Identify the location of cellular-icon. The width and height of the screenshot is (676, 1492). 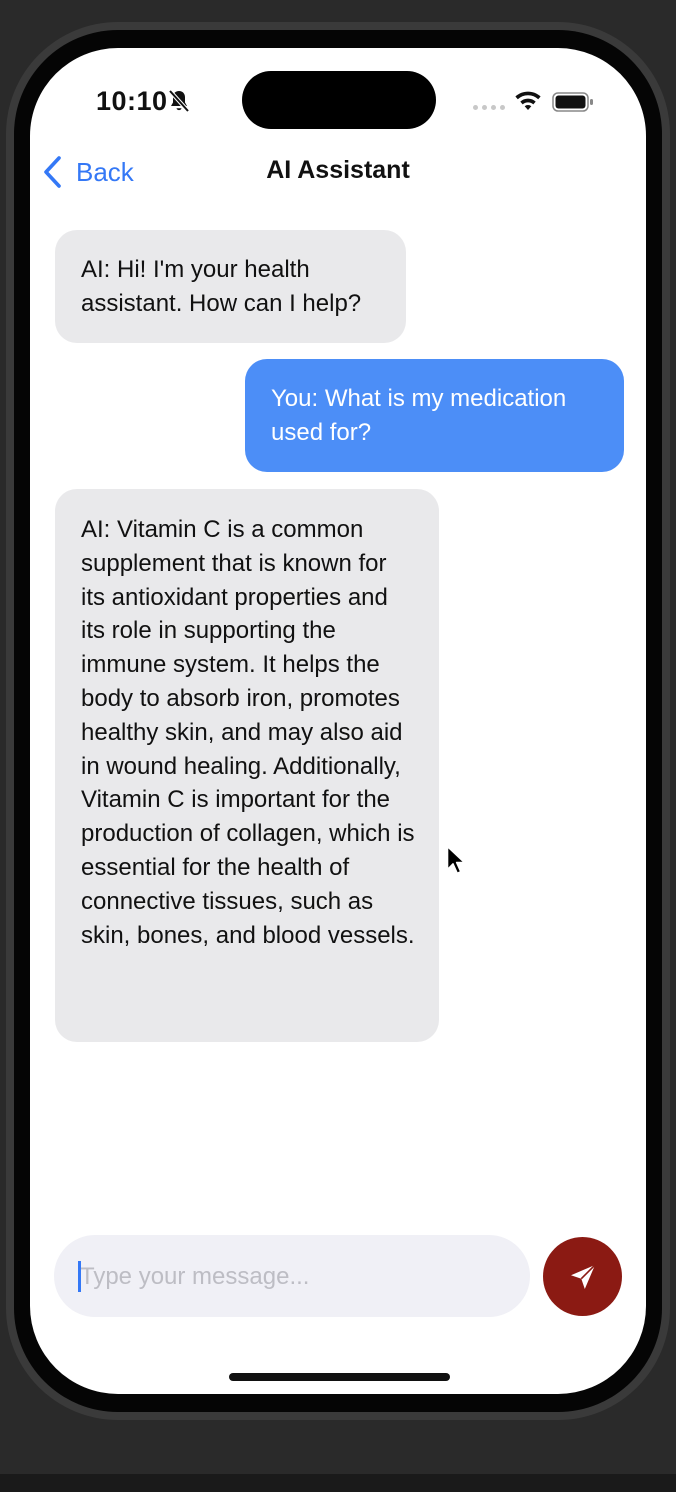
(489, 107).